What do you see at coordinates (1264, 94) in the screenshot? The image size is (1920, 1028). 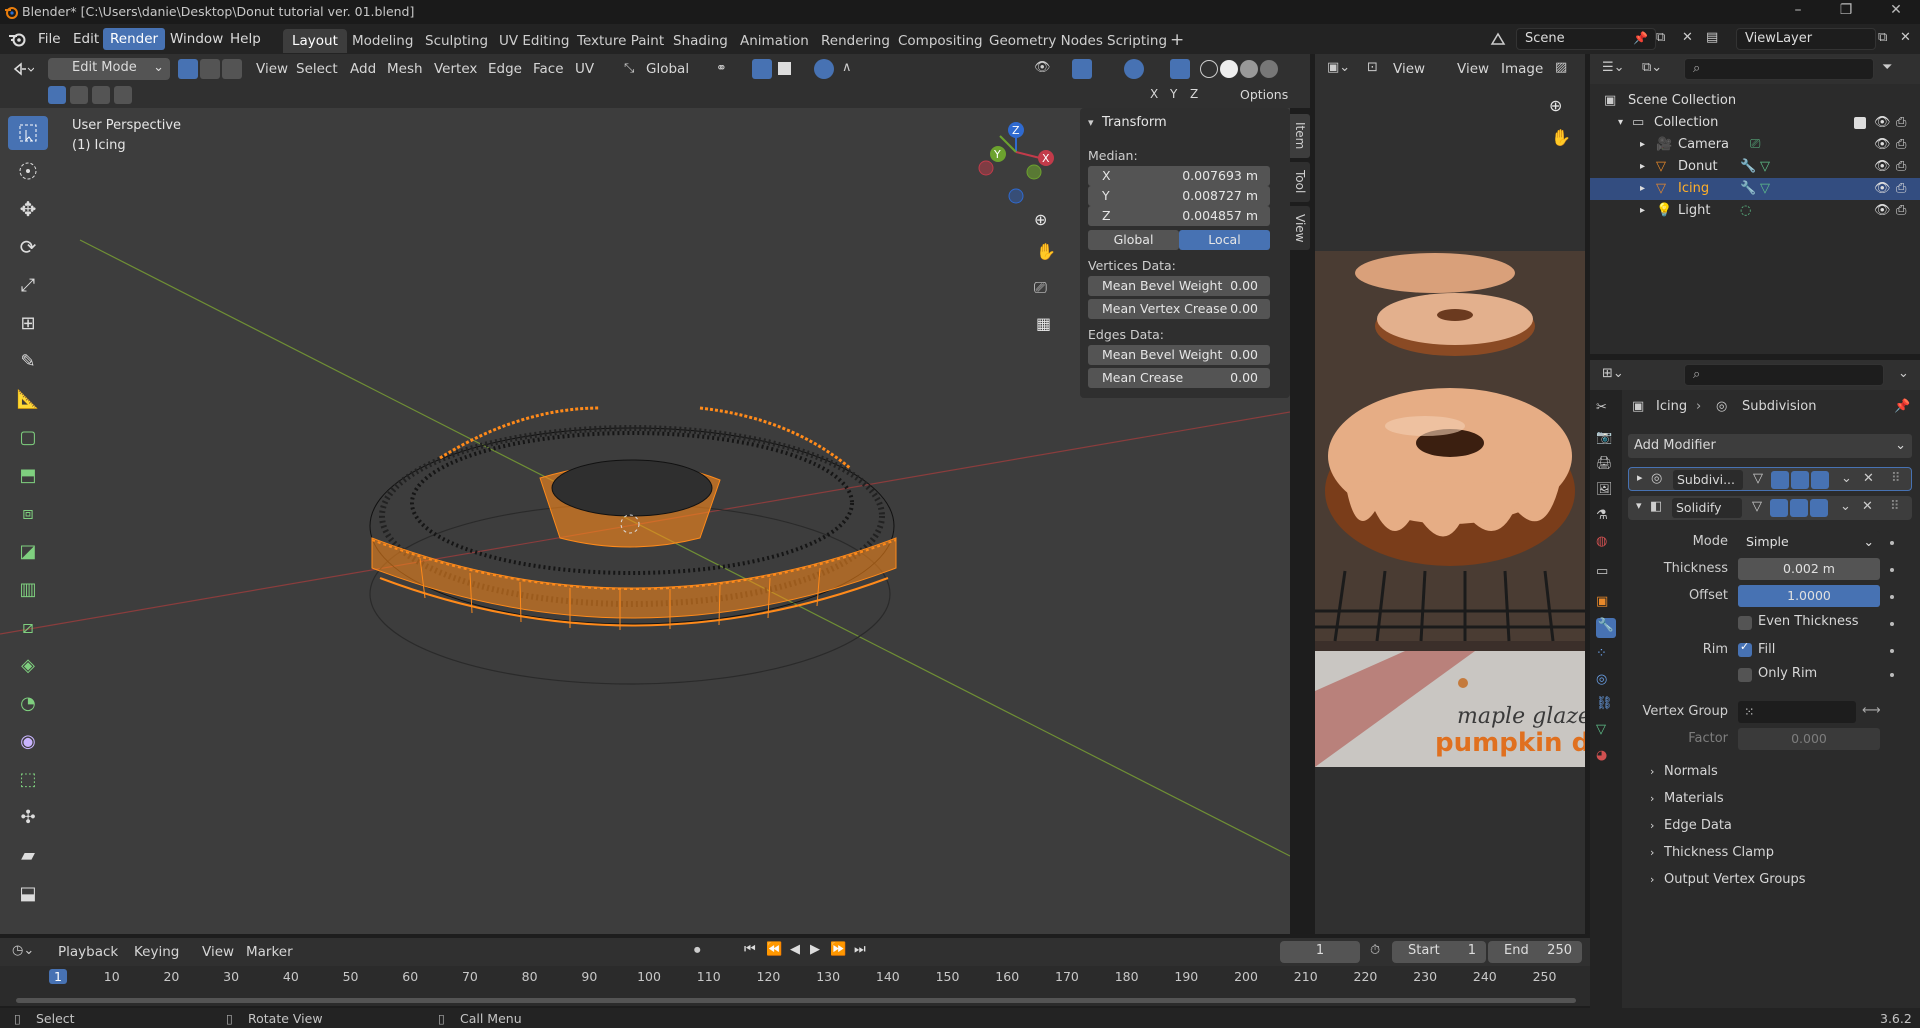 I see `options-button: Options` at bounding box center [1264, 94].